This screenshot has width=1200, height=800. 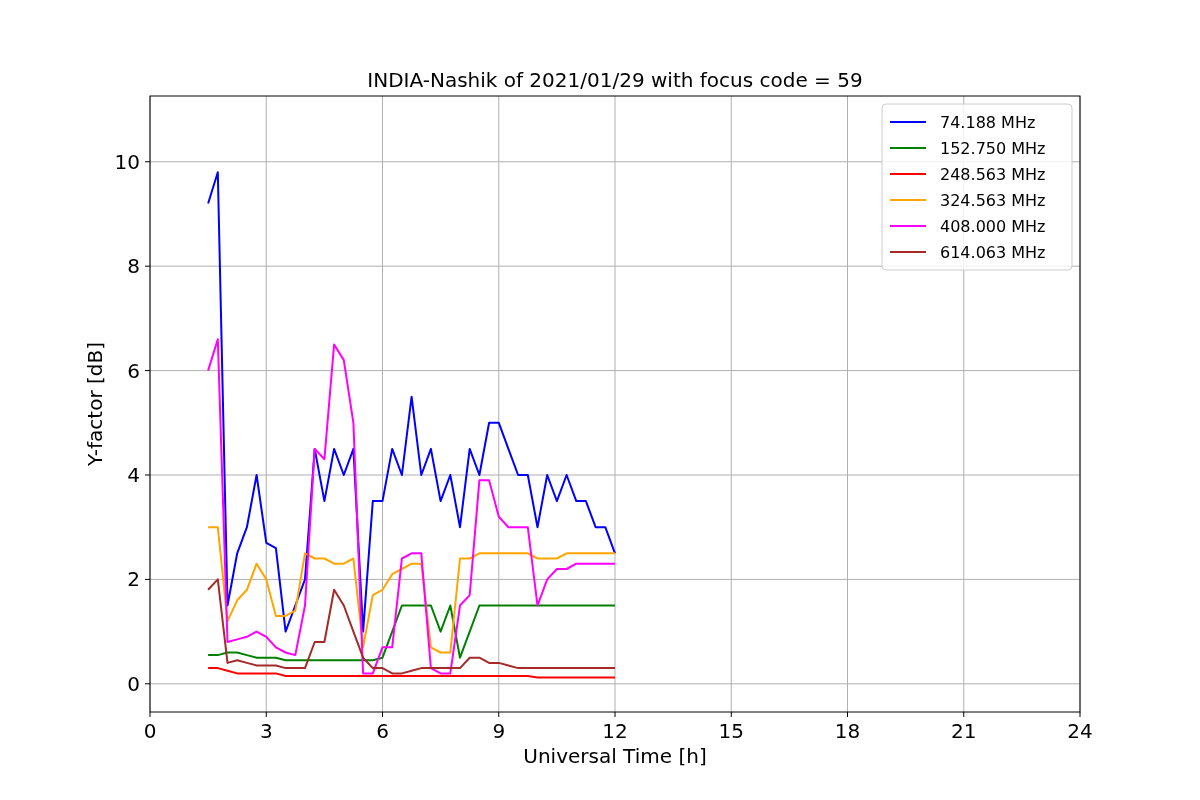 I want to click on x-tick-label: 18, so click(x=847, y=731).